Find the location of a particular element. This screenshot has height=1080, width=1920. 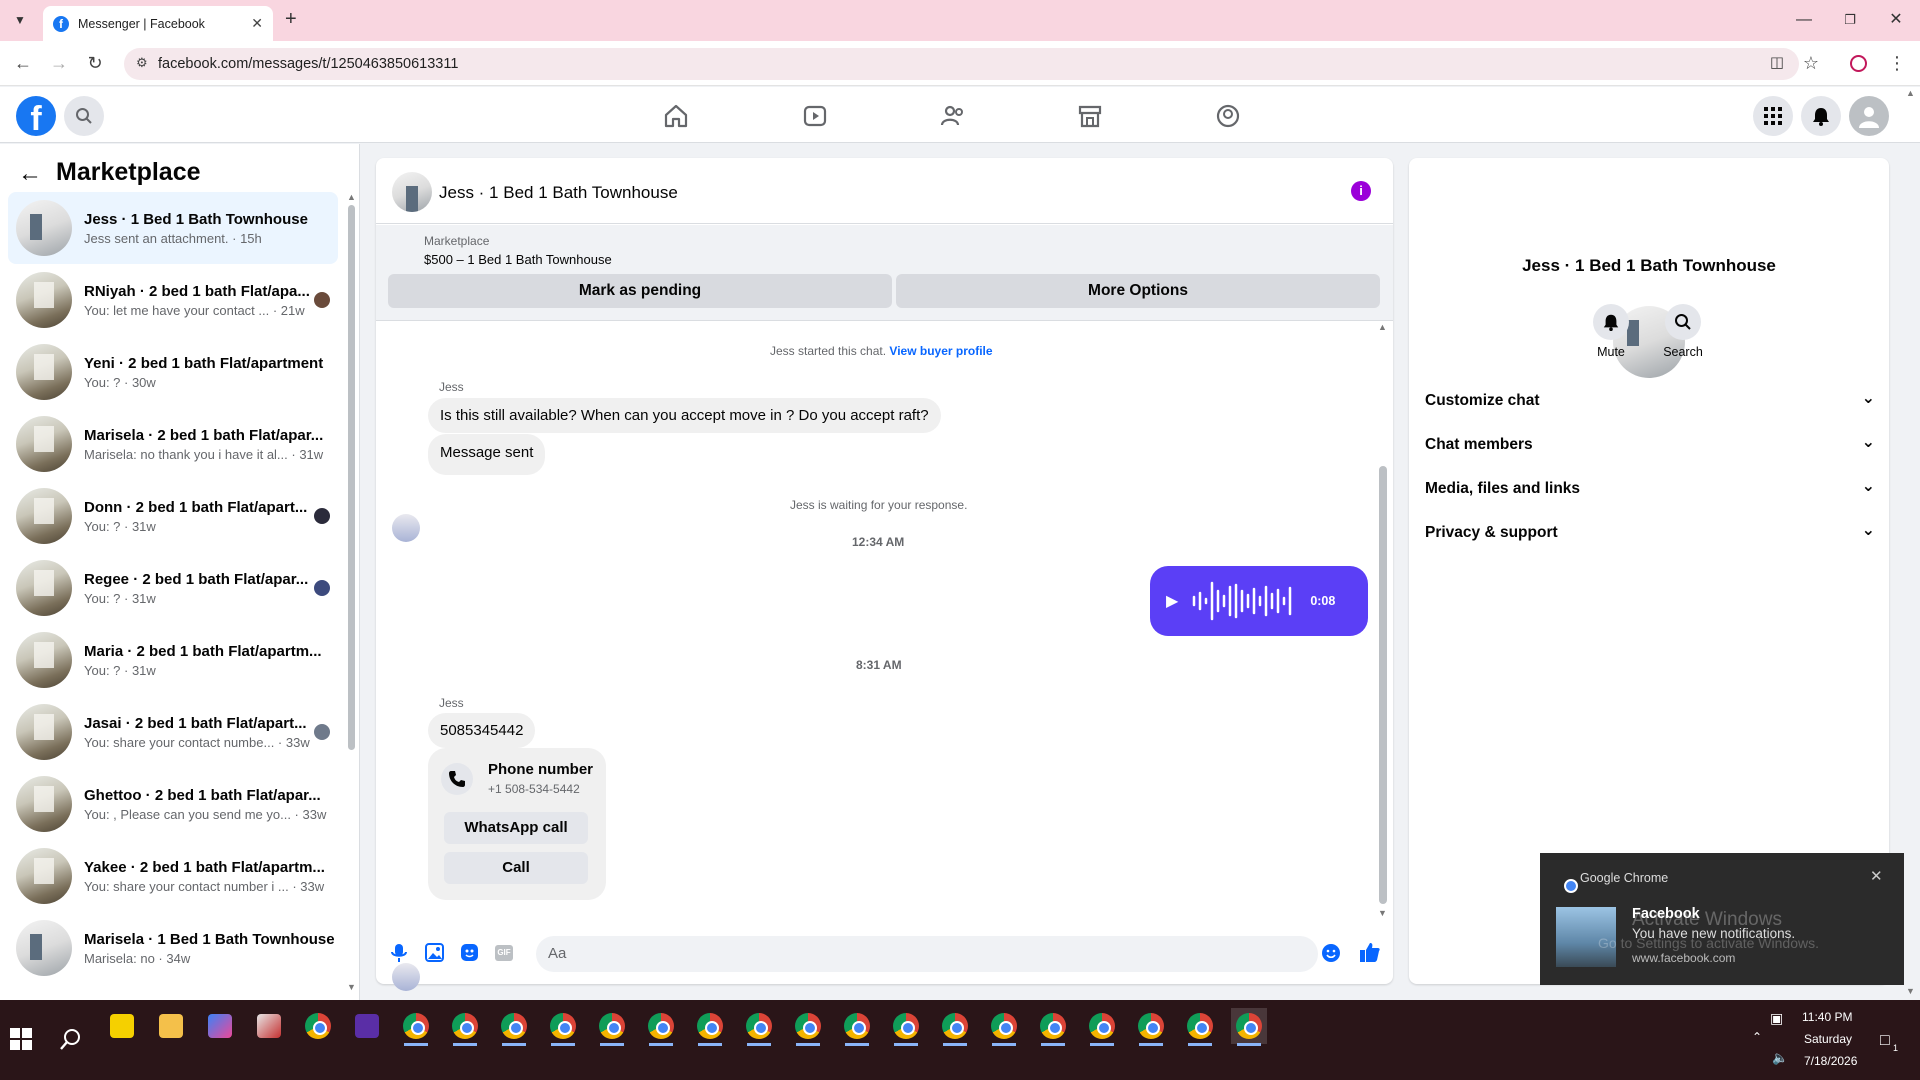

facebook-logo-icon: f is located at coordinates (36, 116).